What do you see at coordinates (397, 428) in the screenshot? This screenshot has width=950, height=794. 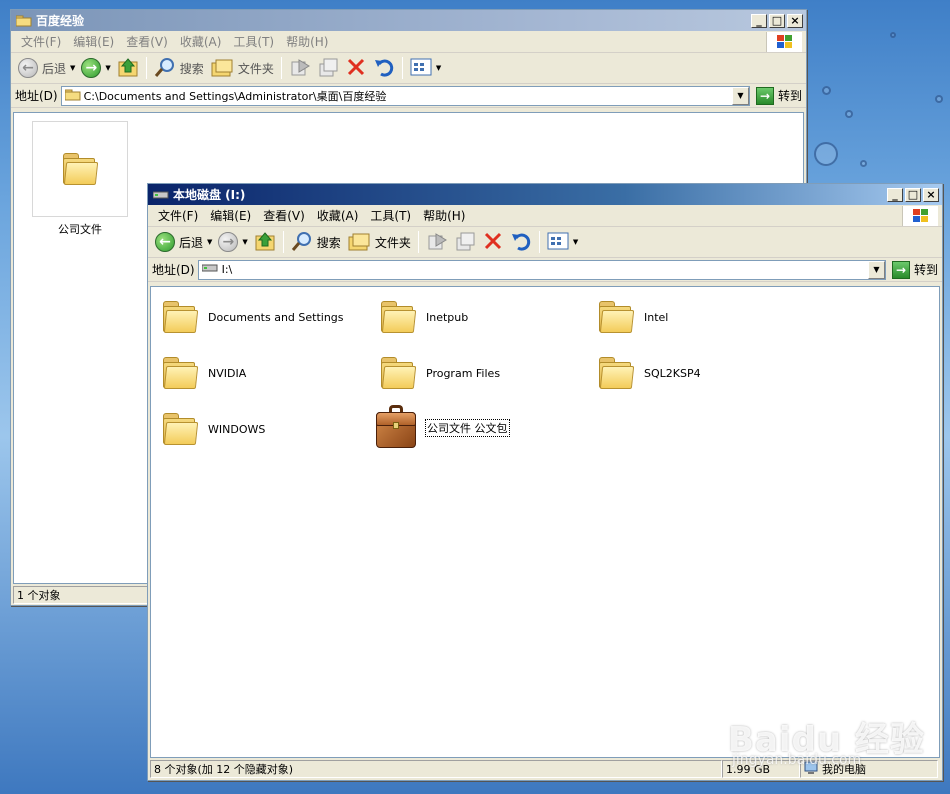 I see `briefcase-icon` at bounding box center [397, 428].